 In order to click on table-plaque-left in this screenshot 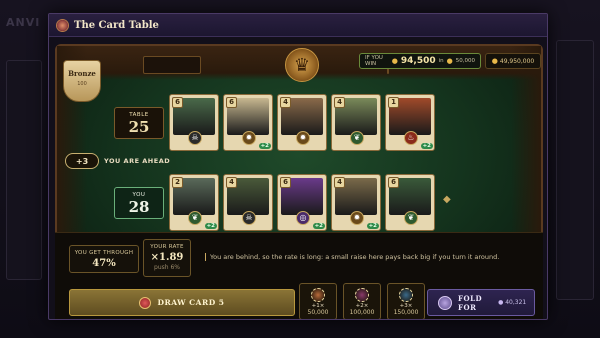, I will do `click(172, 65)`.